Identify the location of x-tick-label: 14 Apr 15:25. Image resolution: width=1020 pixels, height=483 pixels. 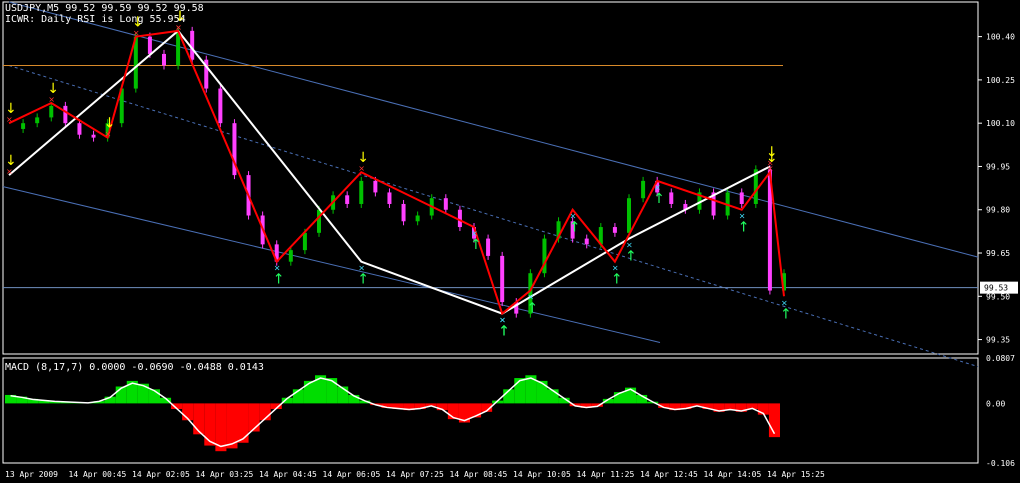
(796, 474).